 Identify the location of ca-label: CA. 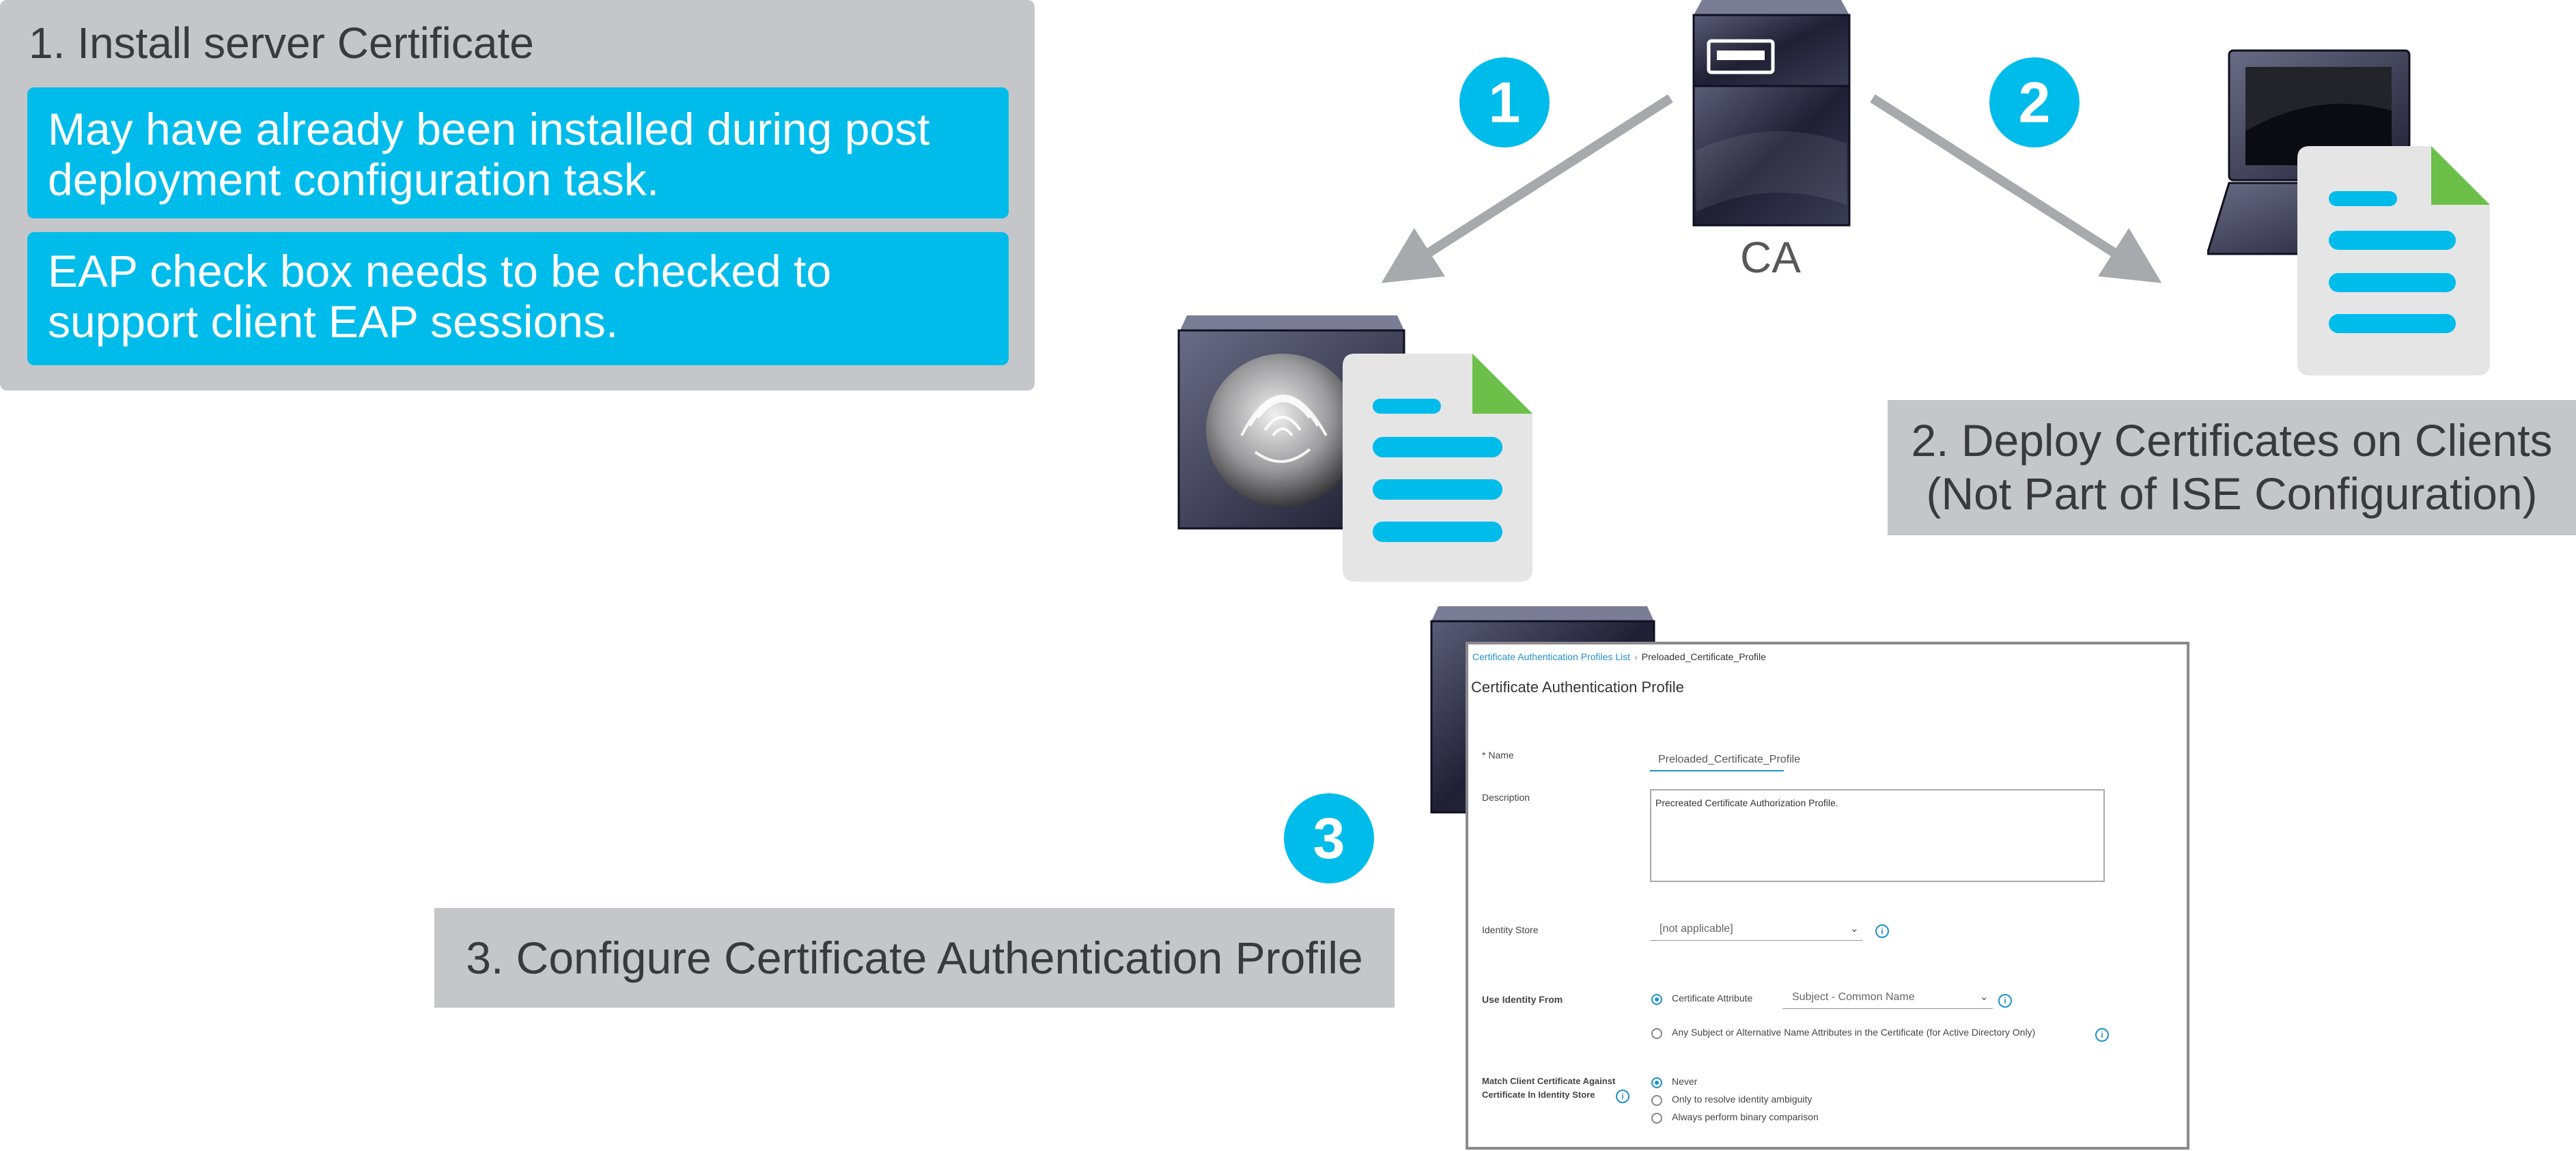
(1770, 257).